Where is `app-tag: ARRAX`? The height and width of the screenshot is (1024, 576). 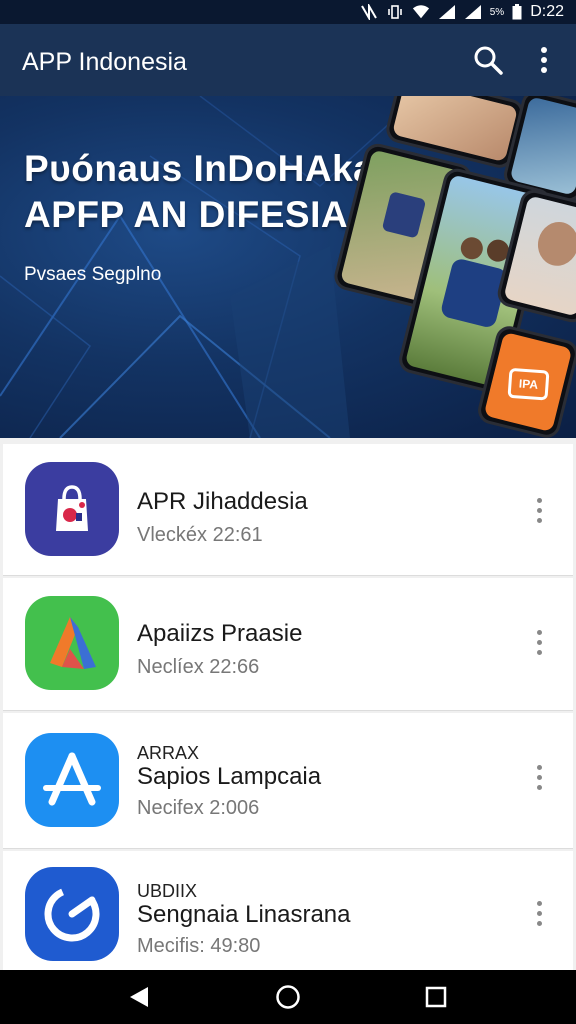
app-tag: ARRAX is located at coordinates (168, 753).